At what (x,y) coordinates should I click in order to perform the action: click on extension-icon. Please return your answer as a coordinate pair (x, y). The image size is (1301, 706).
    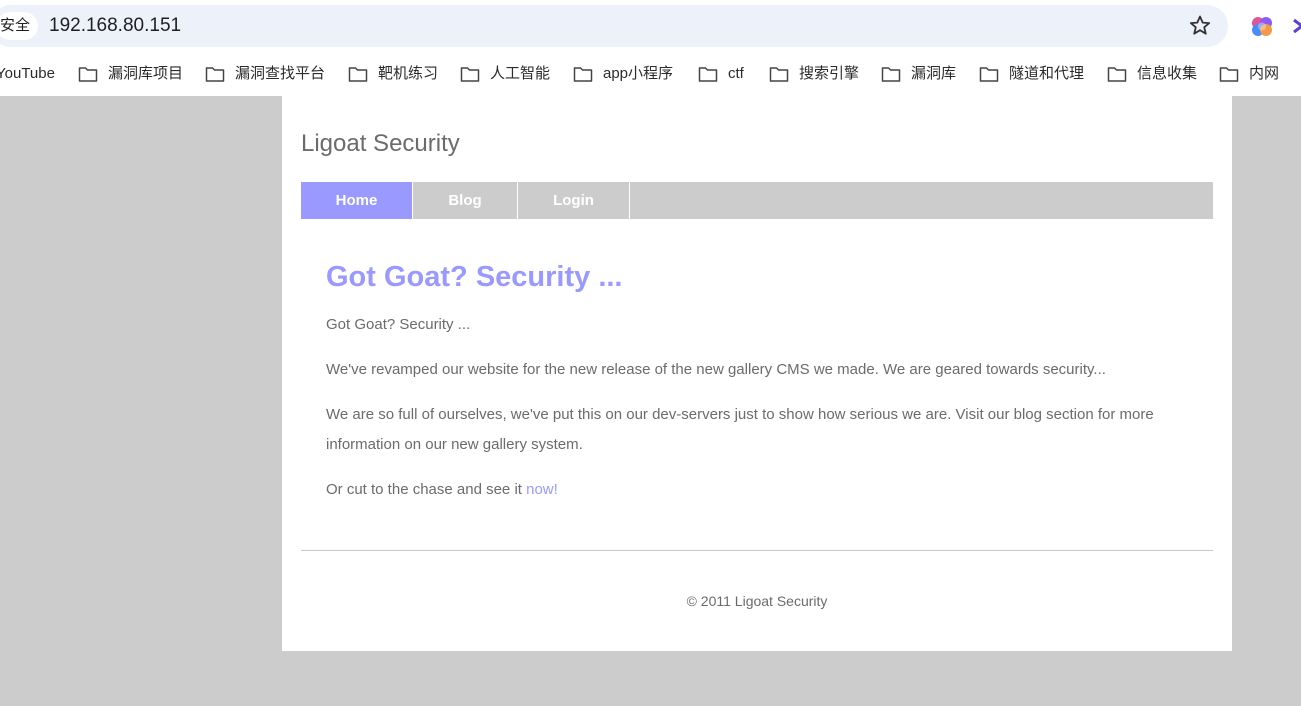
    Looking at the image, I should click on (1262, 26).